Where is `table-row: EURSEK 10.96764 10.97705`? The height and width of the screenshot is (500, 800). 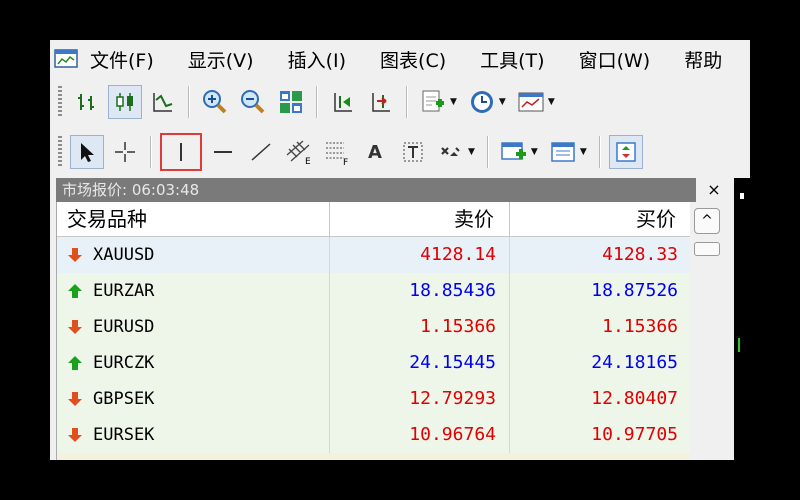 table-row: EURSEK 10.96764 10.97705 is located at coordinates (374, 435).